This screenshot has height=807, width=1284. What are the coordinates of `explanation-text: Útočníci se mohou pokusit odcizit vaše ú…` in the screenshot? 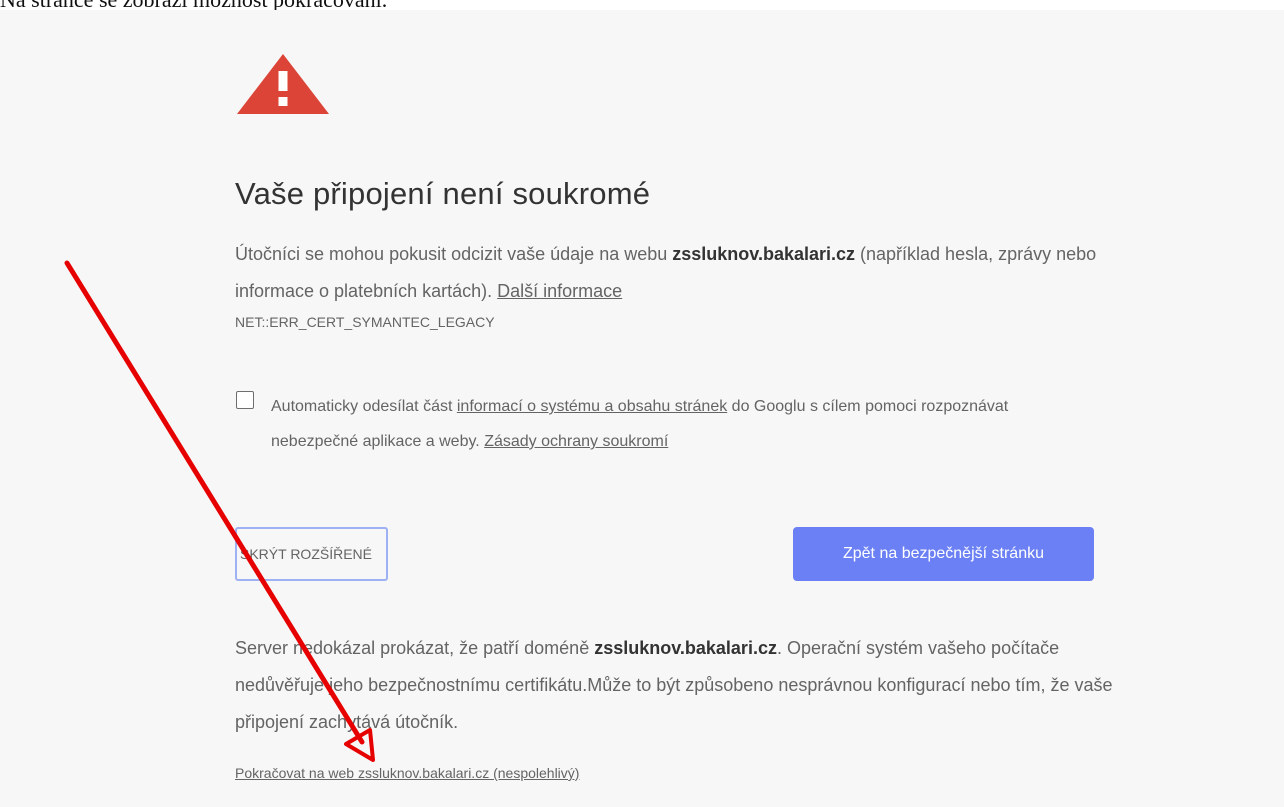 It's located at (454, 254).